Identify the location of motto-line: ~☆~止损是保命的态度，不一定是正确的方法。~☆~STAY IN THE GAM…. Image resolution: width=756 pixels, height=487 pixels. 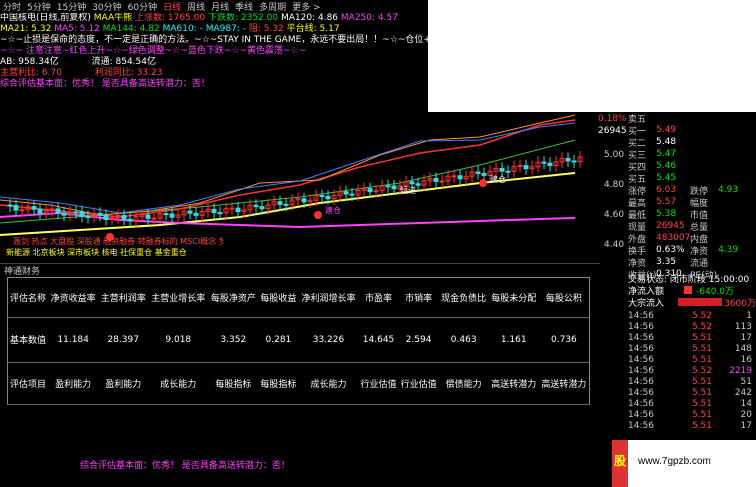
(215, 40).